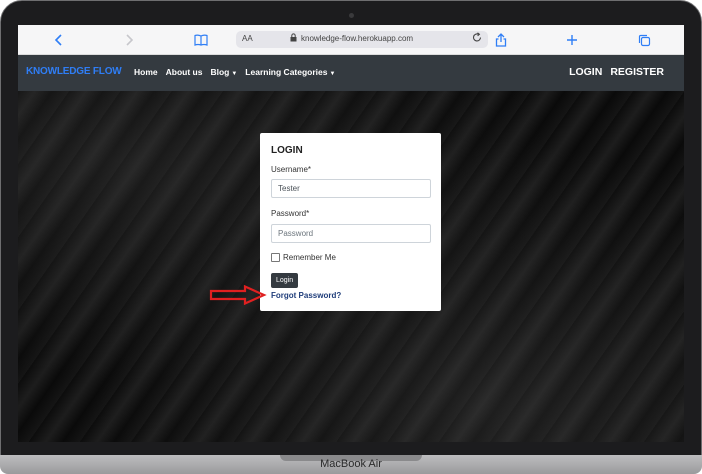  Describe the element at coordinates (351, 464) in the screenshot. I see `device-label: MacBook Air` at that location.